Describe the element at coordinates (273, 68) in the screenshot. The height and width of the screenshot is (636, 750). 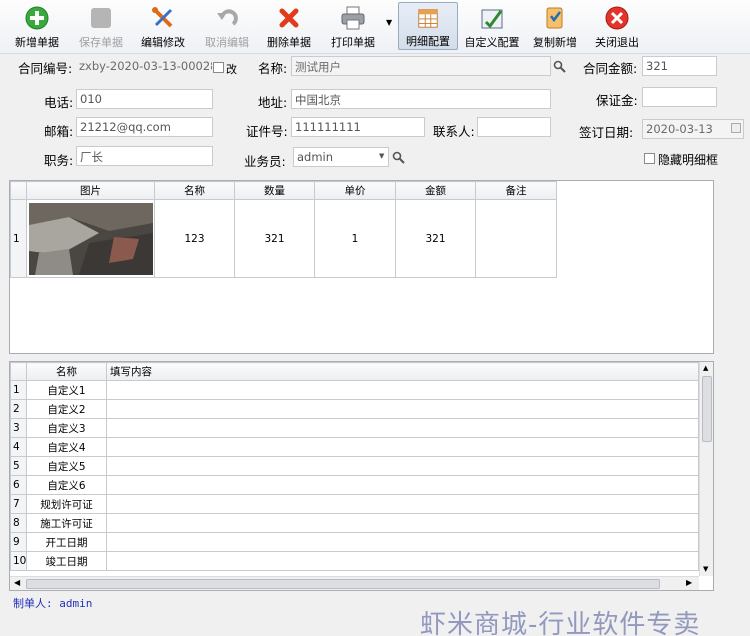
I see `name-label: 名称:` at that location.